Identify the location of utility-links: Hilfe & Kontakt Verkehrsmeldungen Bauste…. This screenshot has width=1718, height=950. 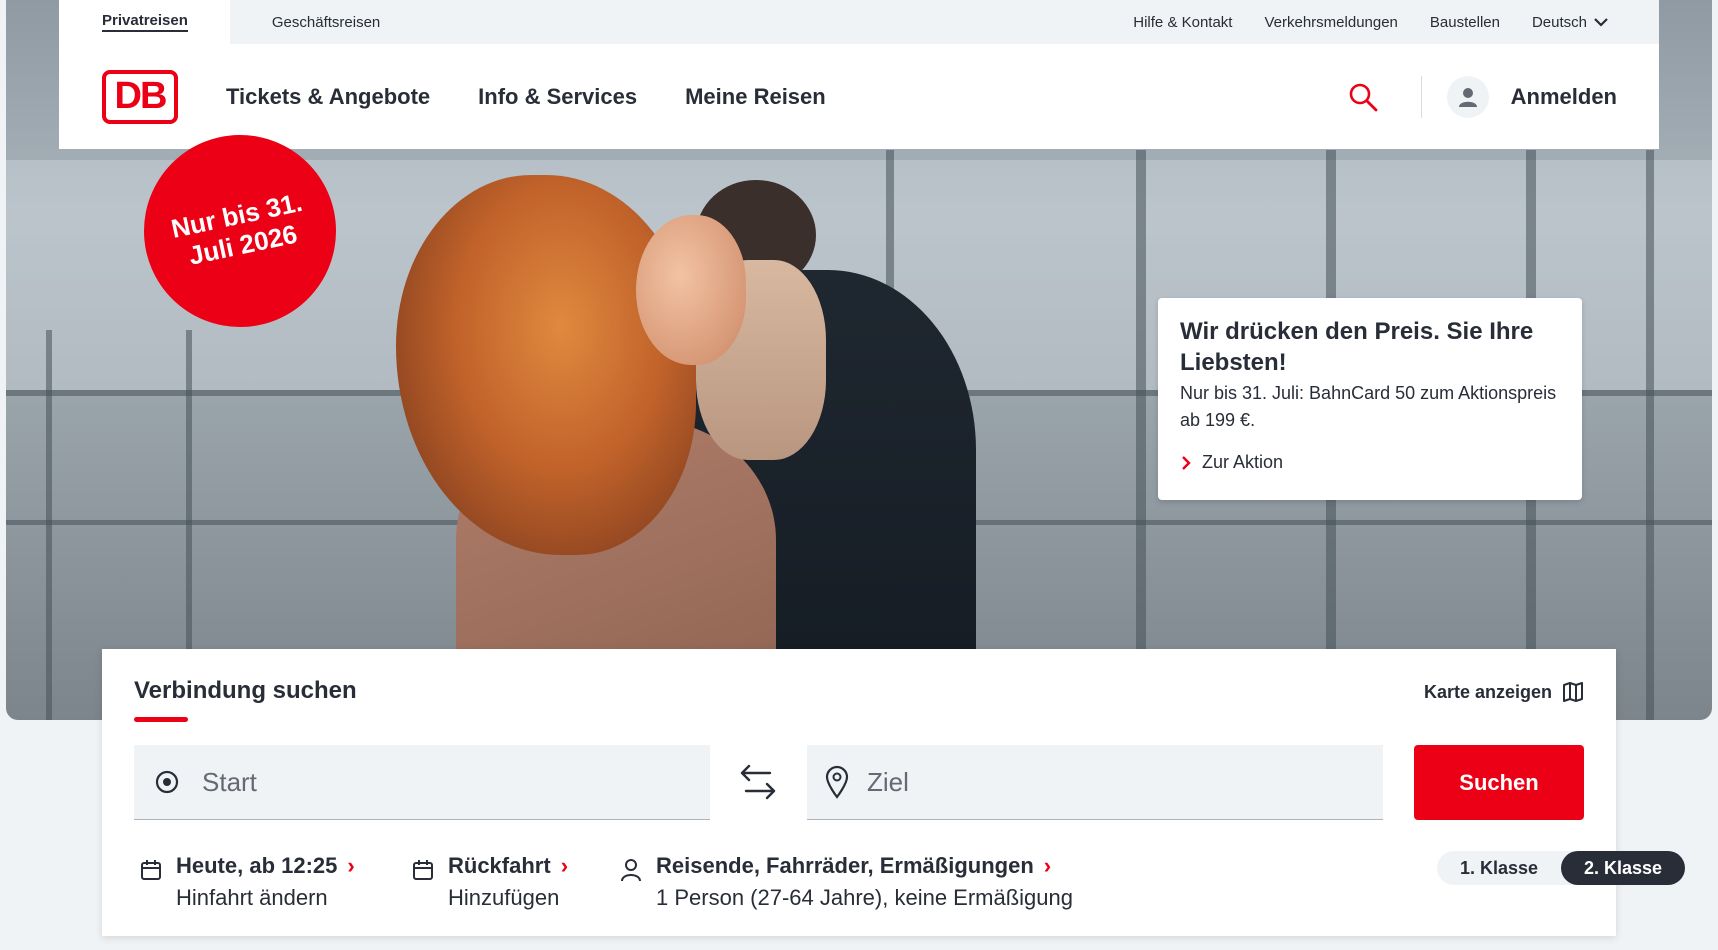
(1396, 22).